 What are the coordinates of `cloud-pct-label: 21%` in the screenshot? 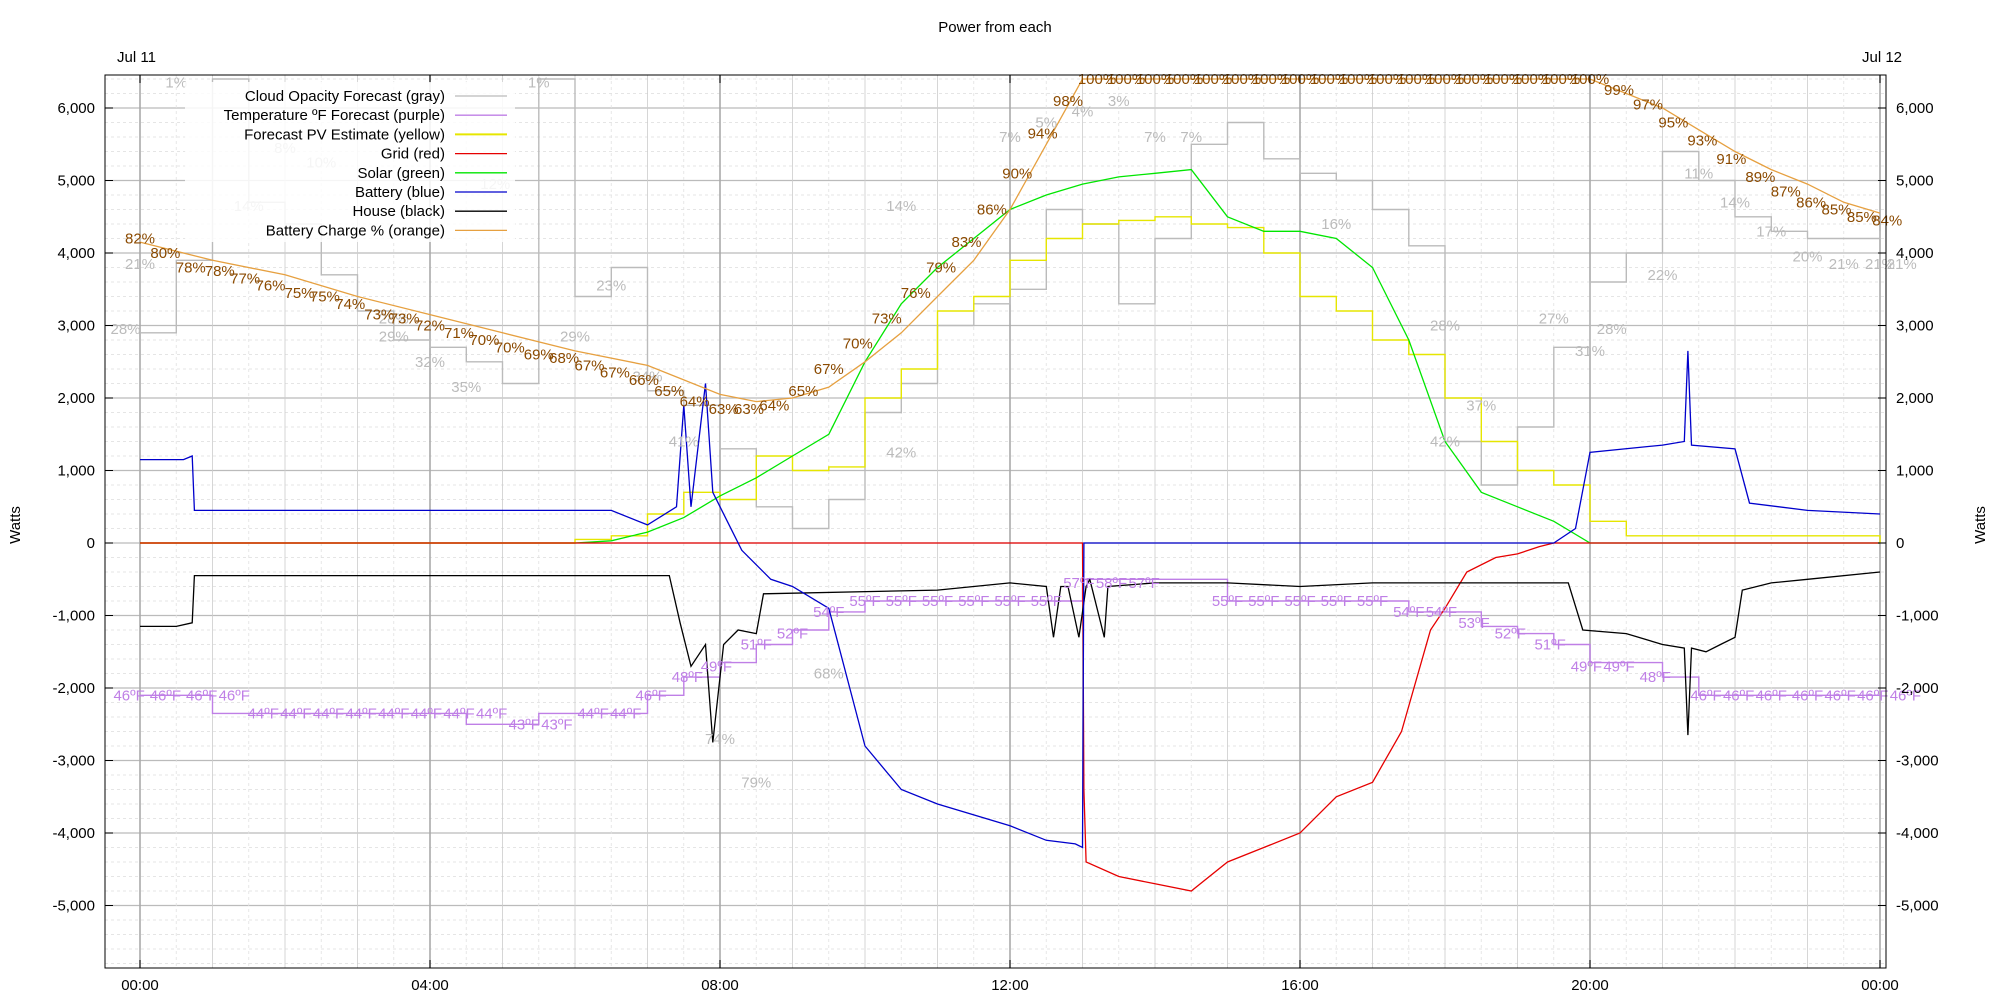 It's located at (1844, 264).